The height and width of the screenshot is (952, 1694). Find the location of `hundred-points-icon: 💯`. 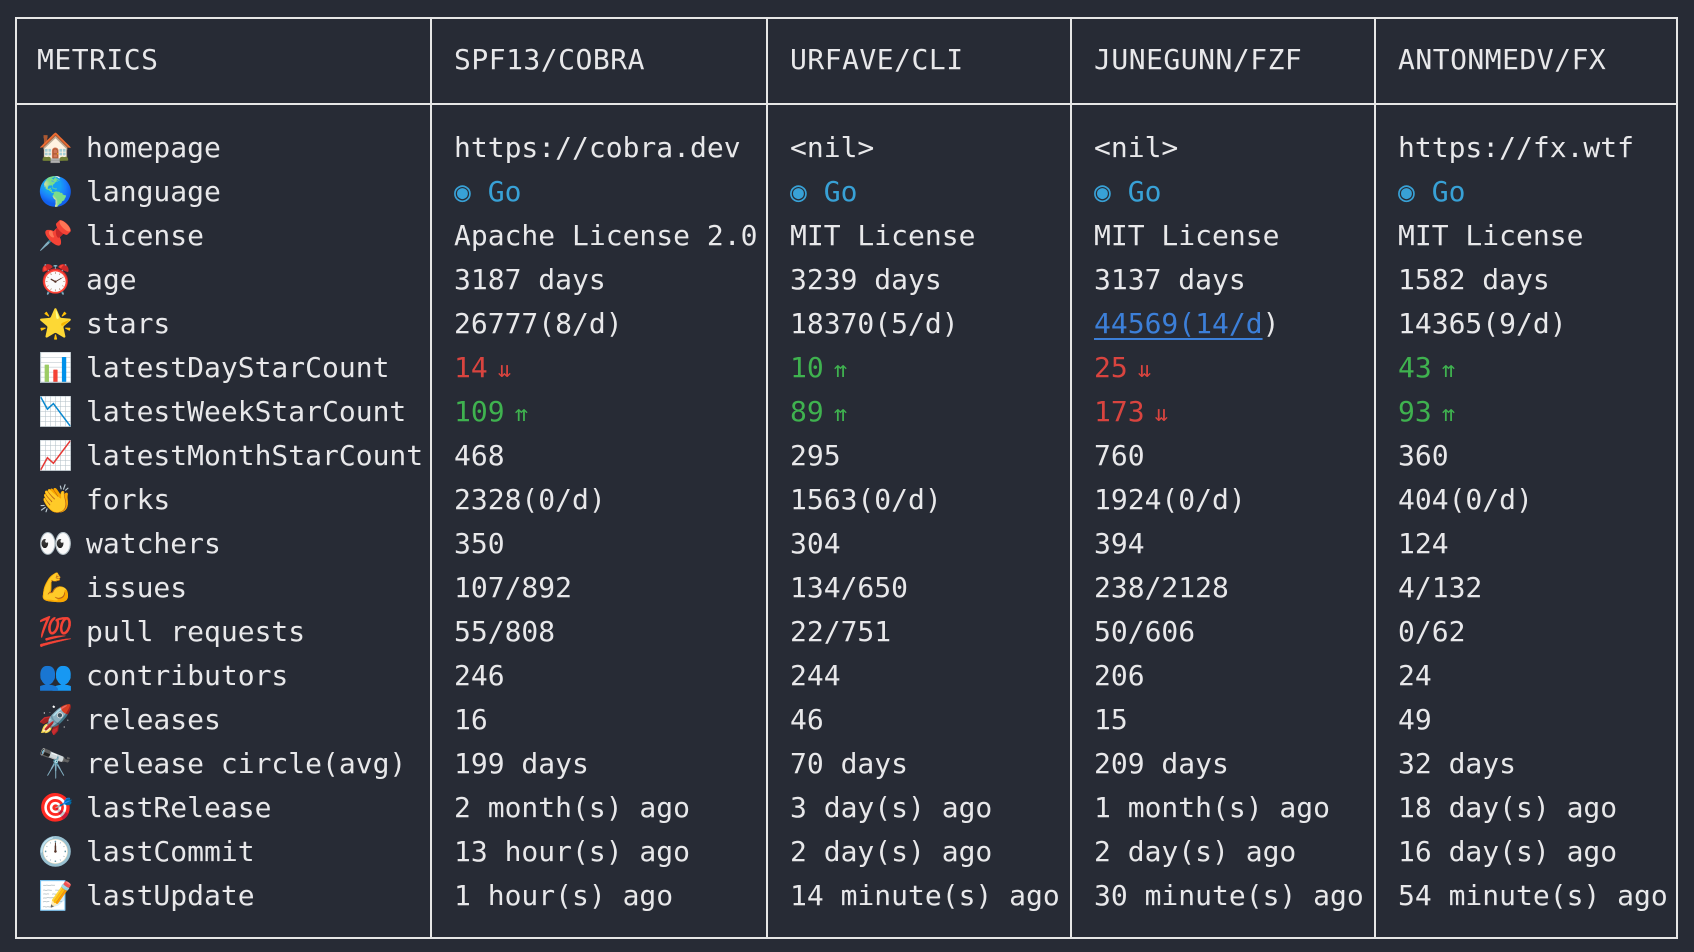

hundred-points-icon: 💯 is located at coordinates (55, 631).